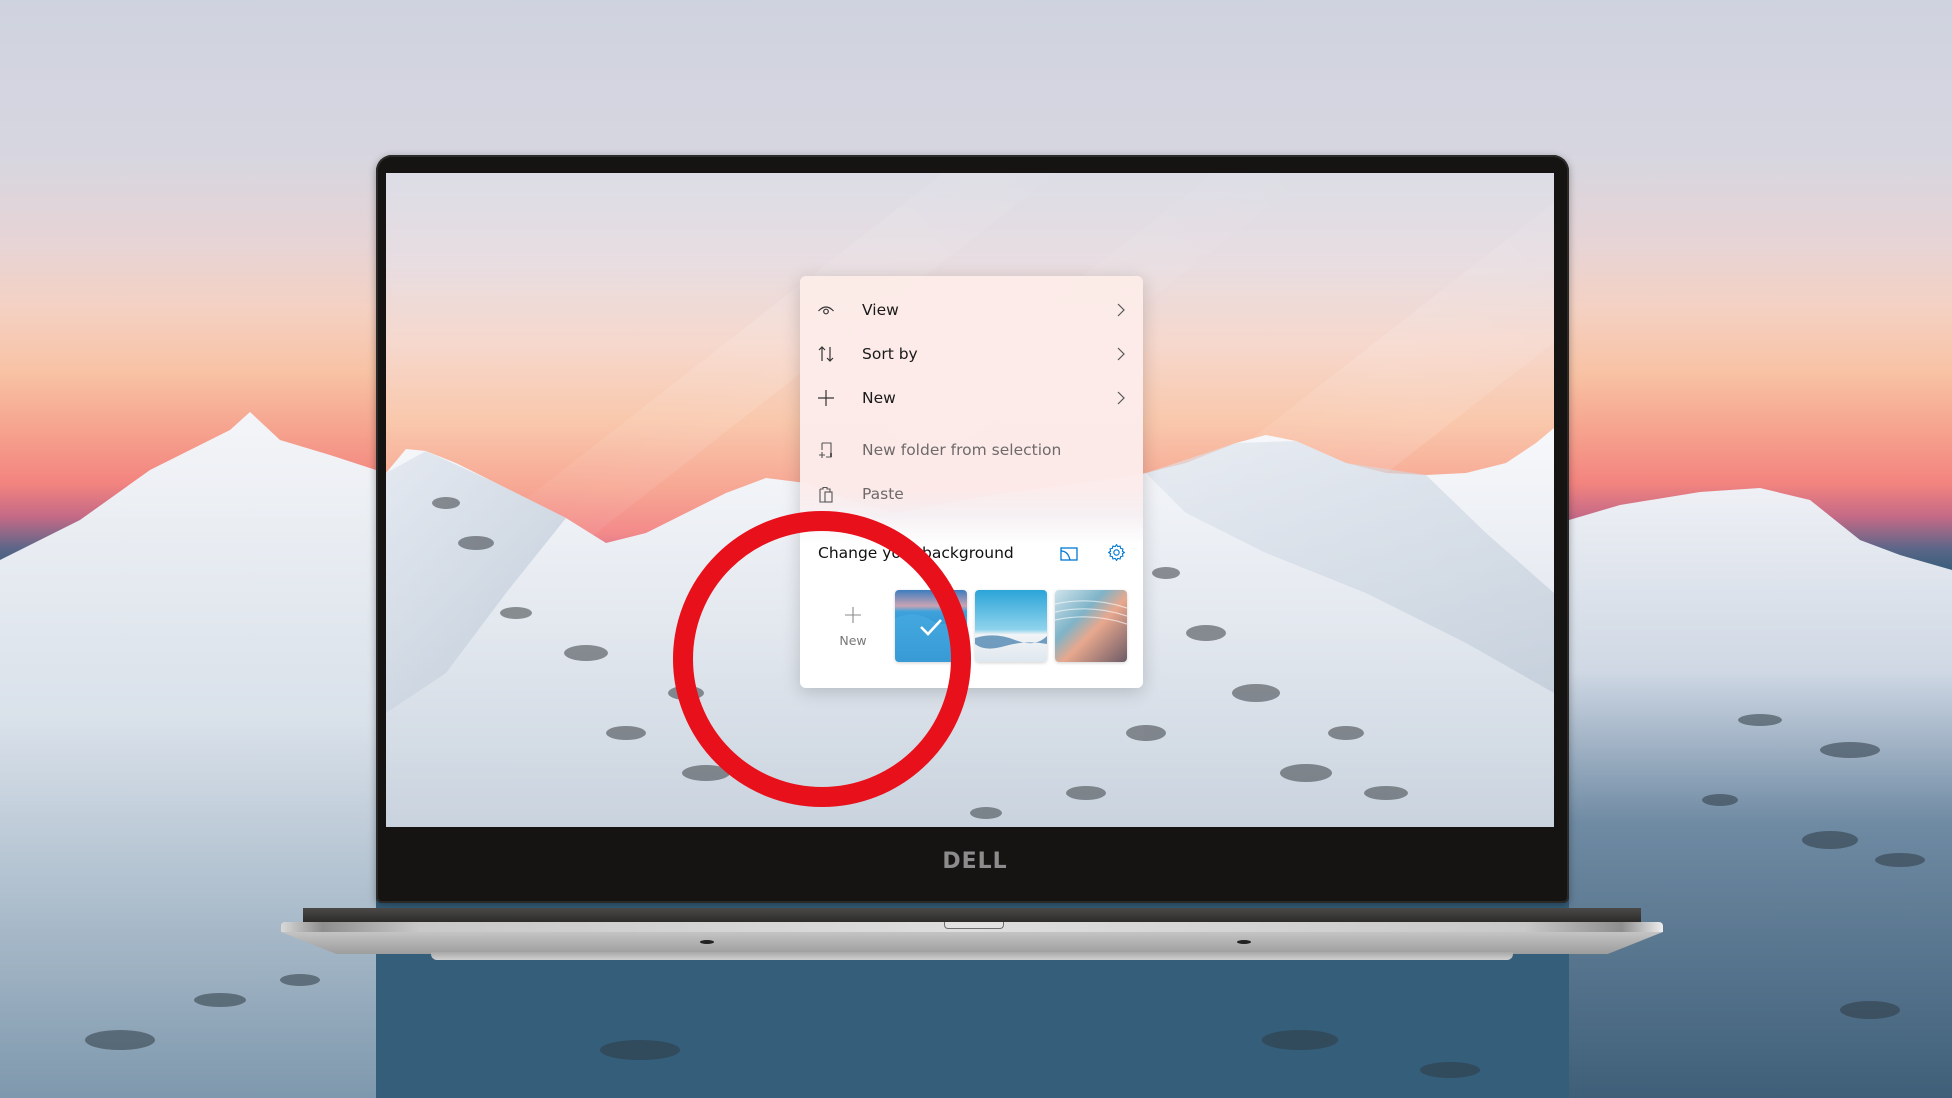 The height and width of the screenshot is (1098, 1952). I want to click on thumbnail-image-blue-snow, so click(931, 626).